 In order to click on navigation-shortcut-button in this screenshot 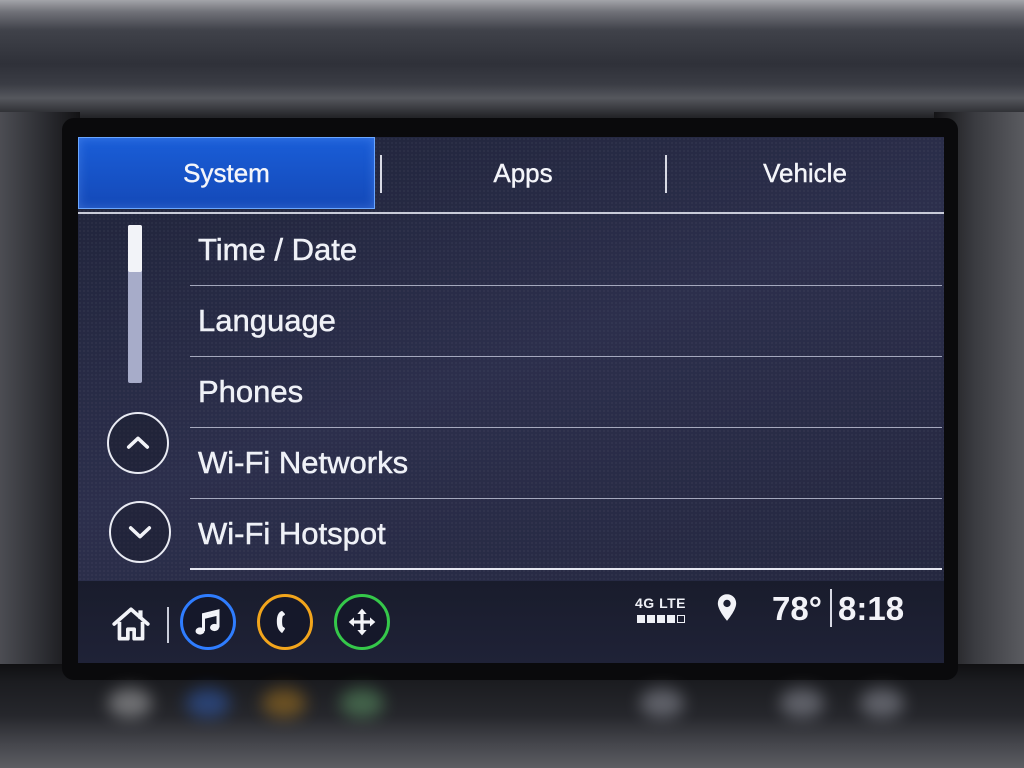, I will do `click(362, 622)`.